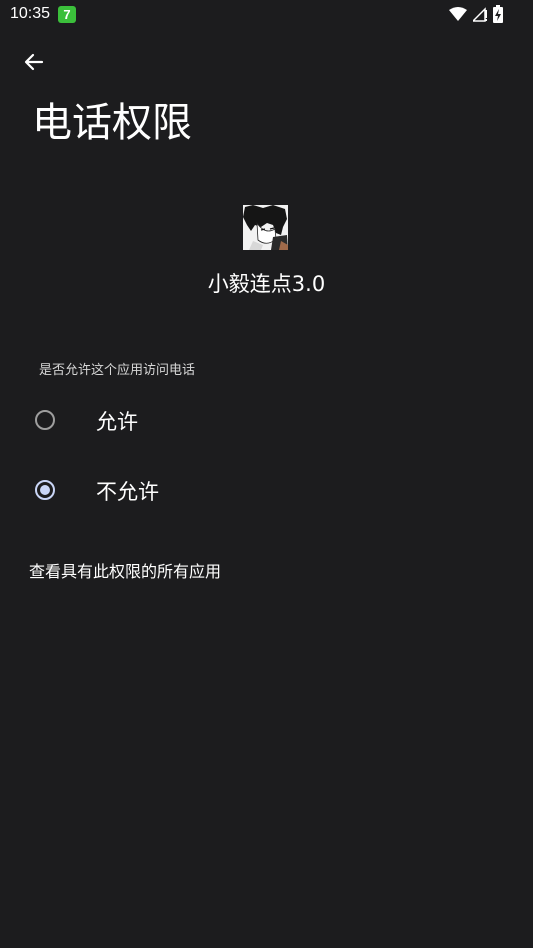 This screenshot has width=533, height=948. Describe the element at coordinates (266, 492) in the screenshot. I see `option-deny: 不允许` at that location.